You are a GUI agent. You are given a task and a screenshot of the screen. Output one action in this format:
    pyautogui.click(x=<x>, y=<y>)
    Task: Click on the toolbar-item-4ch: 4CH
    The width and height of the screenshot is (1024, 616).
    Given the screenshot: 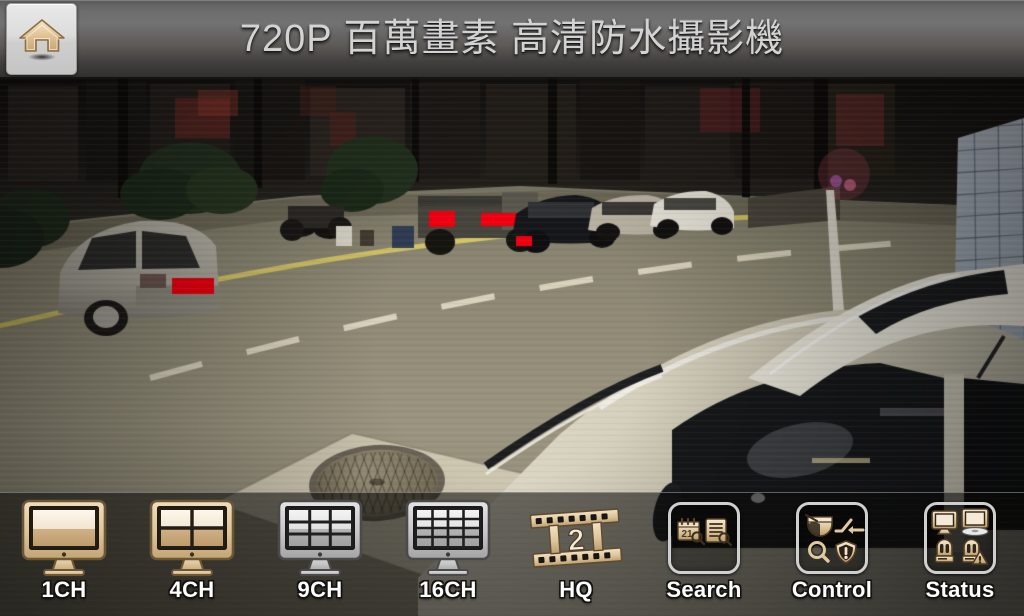 What is the action you would take?
    pyautogui.click(x=192, y=554)
    